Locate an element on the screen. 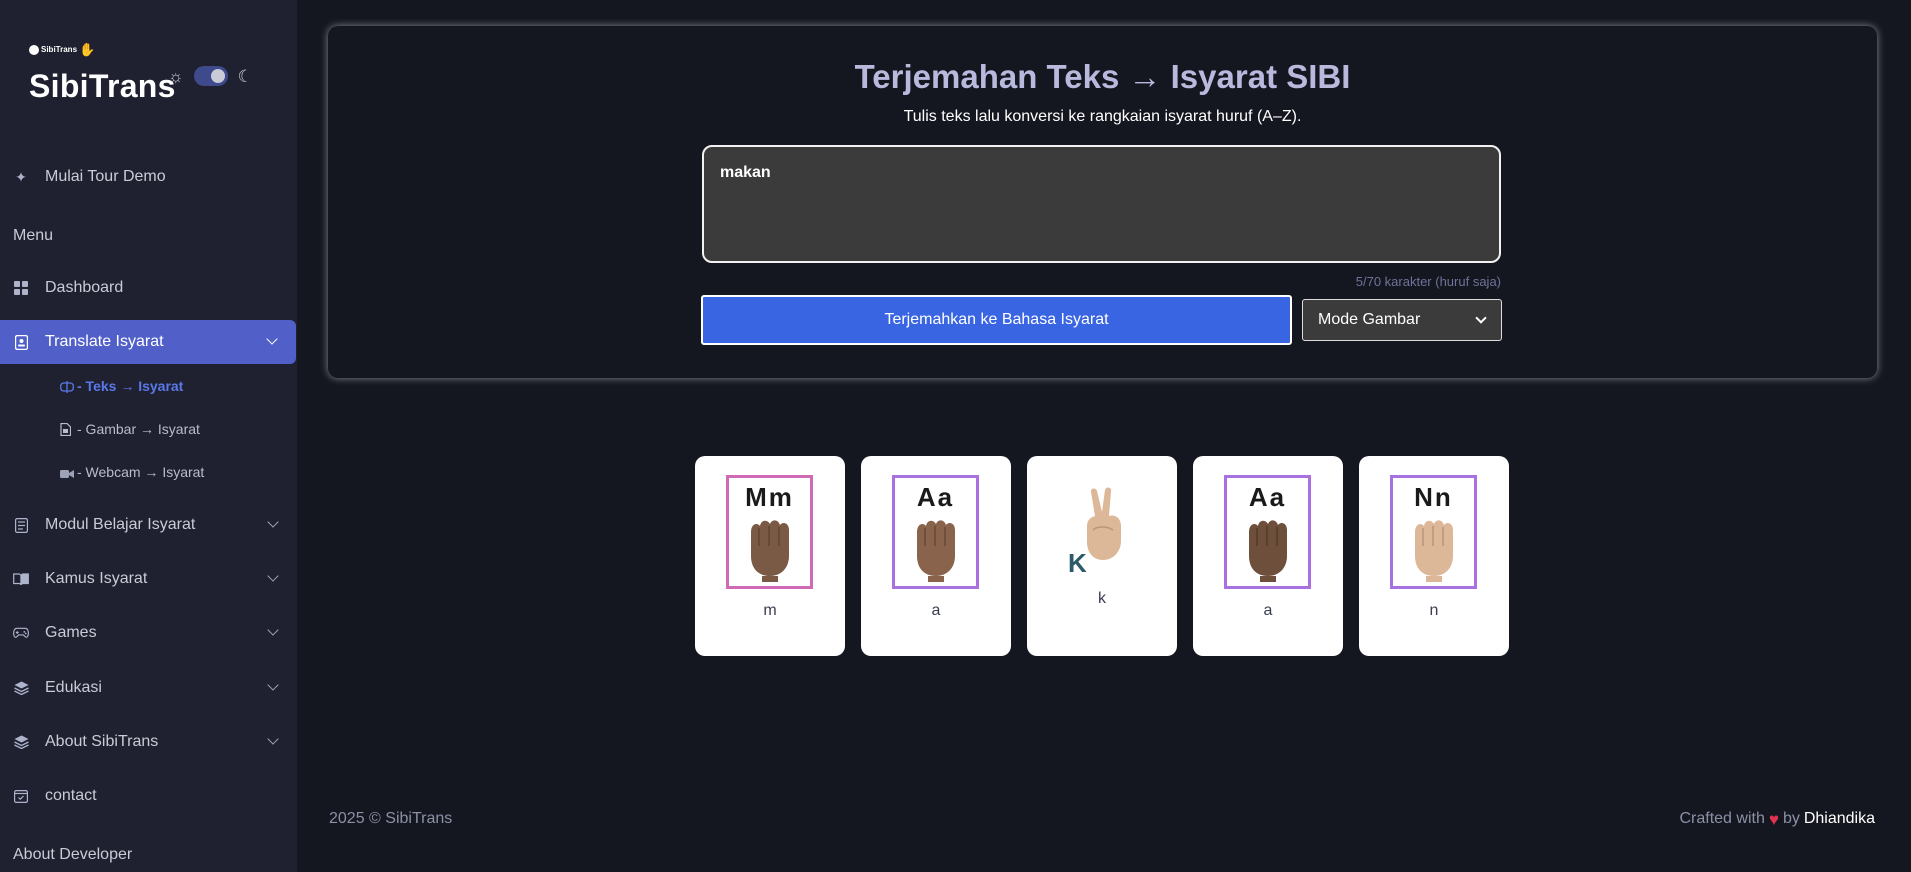 This screenshot has height=872, width=1911. hand-icon: ✋ is located at coordinates (87, 49).